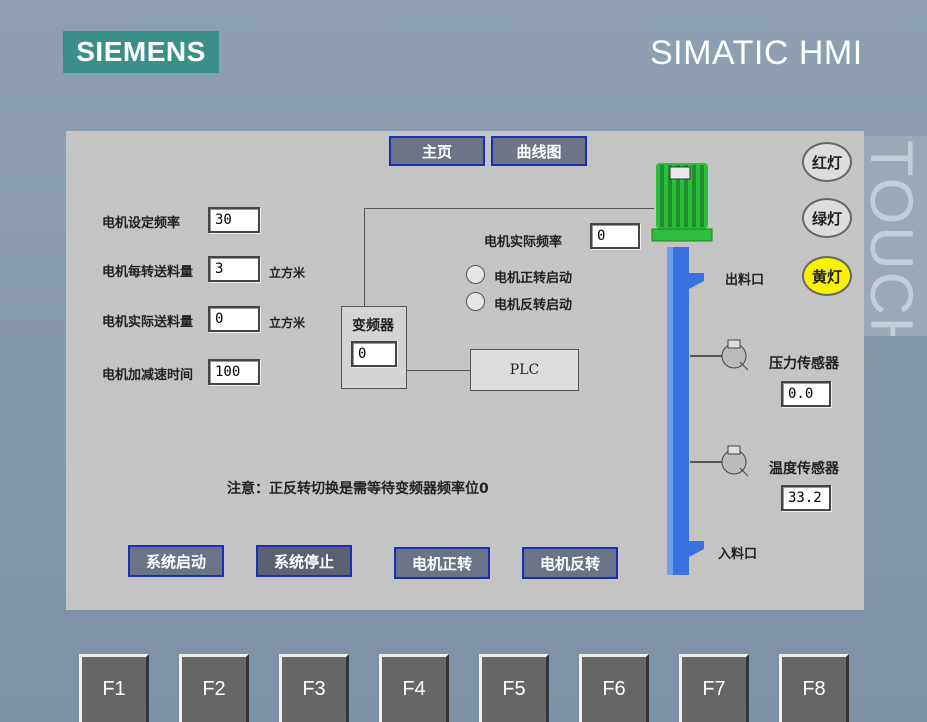  I want to click on motor-forward-button: 电机正转, so click(442, 563).